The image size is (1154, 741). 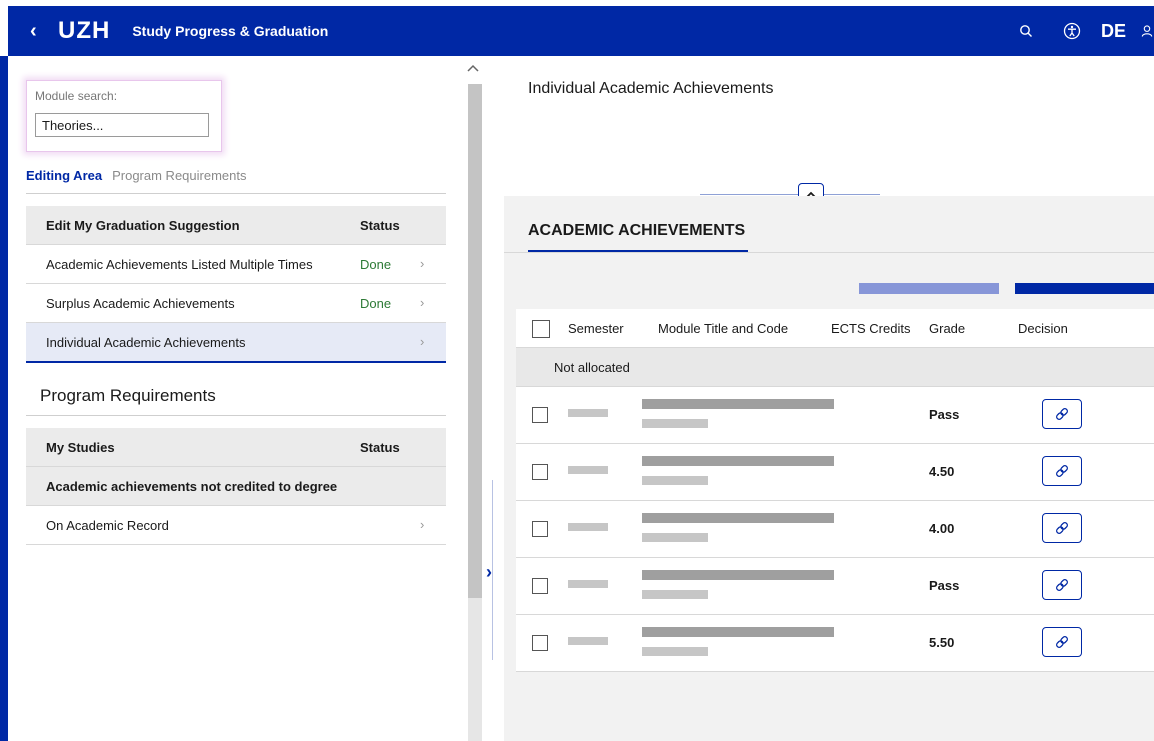 I want to click on group-row: Not allocated, so click(x=835, y=367).